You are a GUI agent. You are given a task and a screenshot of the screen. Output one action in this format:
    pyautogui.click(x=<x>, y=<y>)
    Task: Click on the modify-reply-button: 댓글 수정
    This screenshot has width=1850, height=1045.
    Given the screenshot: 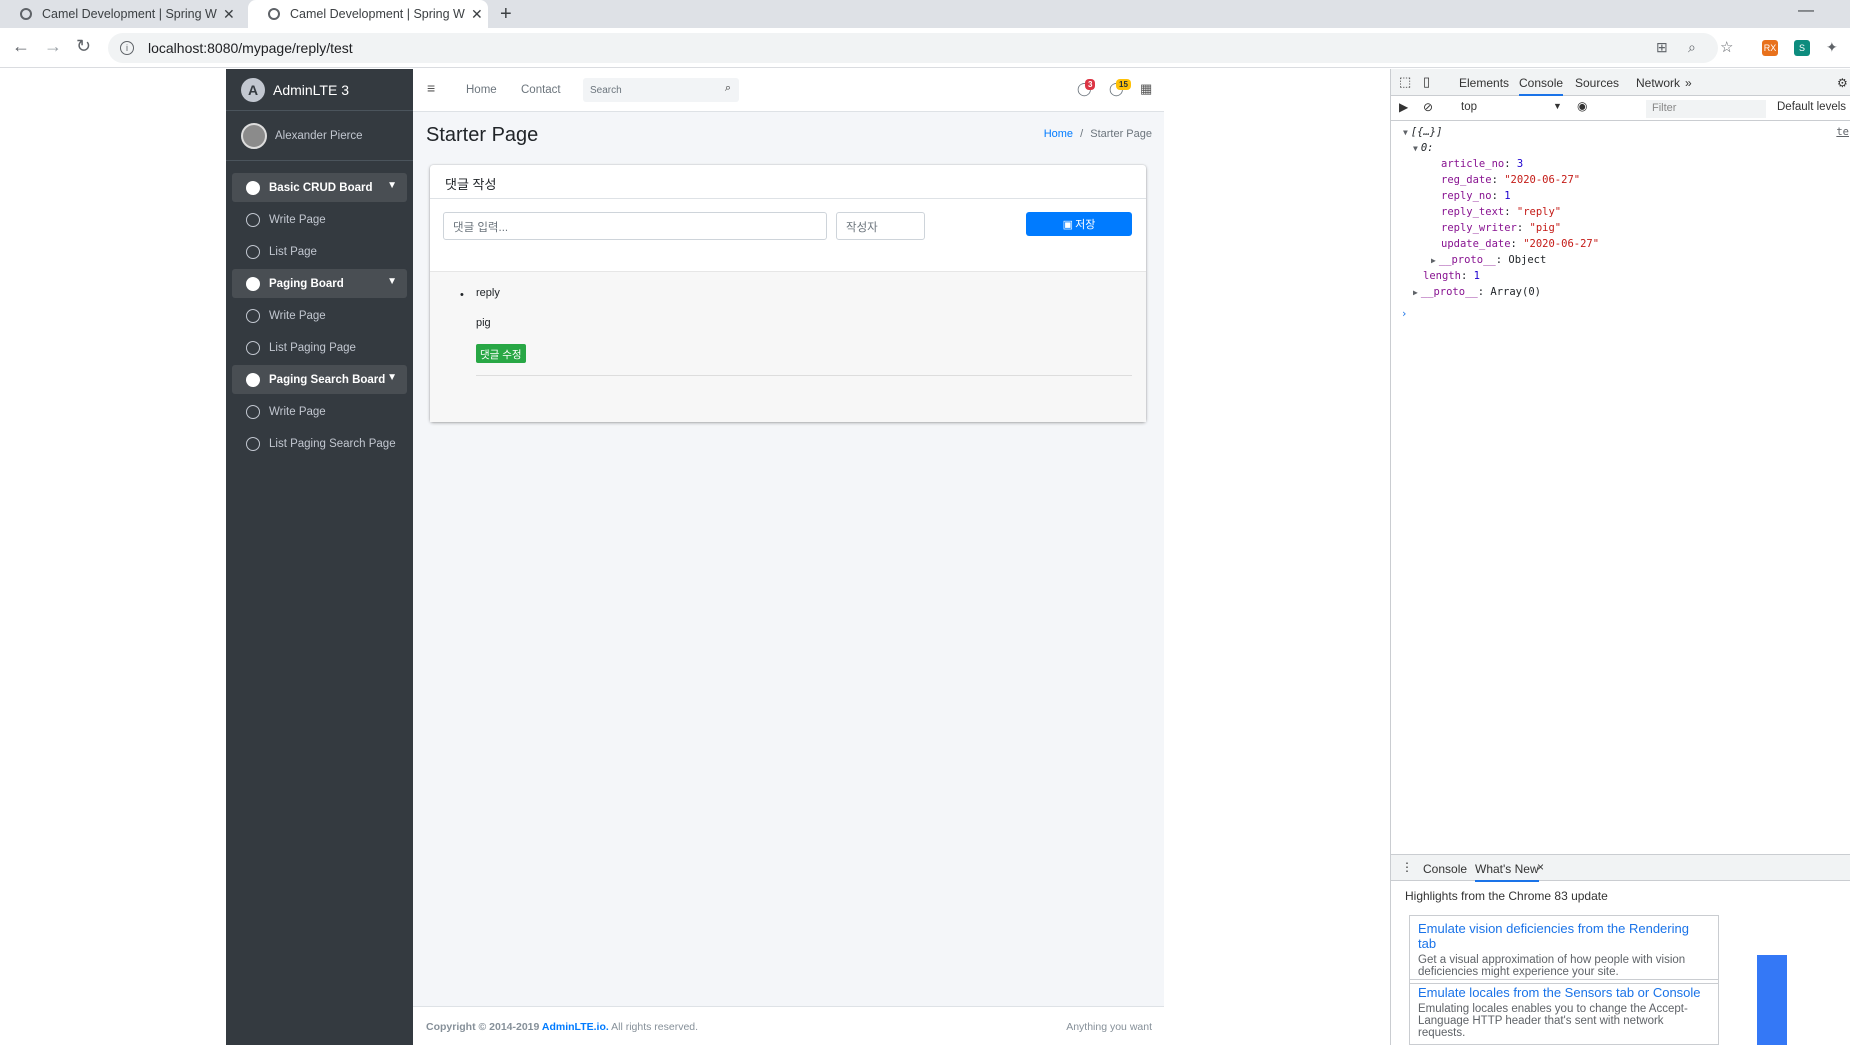 What is the action you would take?
    pyautogui.click(x=501, y=353)
    